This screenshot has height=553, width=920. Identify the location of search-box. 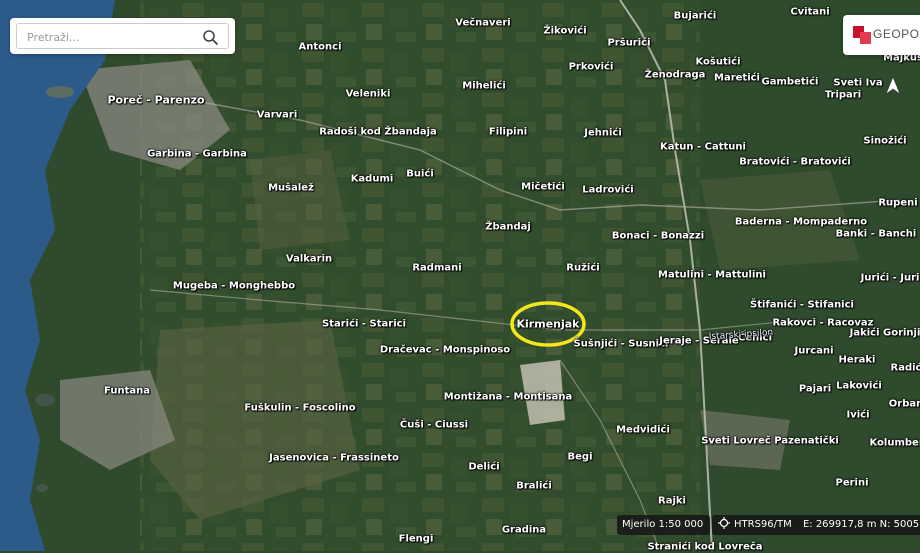
(122, 36).